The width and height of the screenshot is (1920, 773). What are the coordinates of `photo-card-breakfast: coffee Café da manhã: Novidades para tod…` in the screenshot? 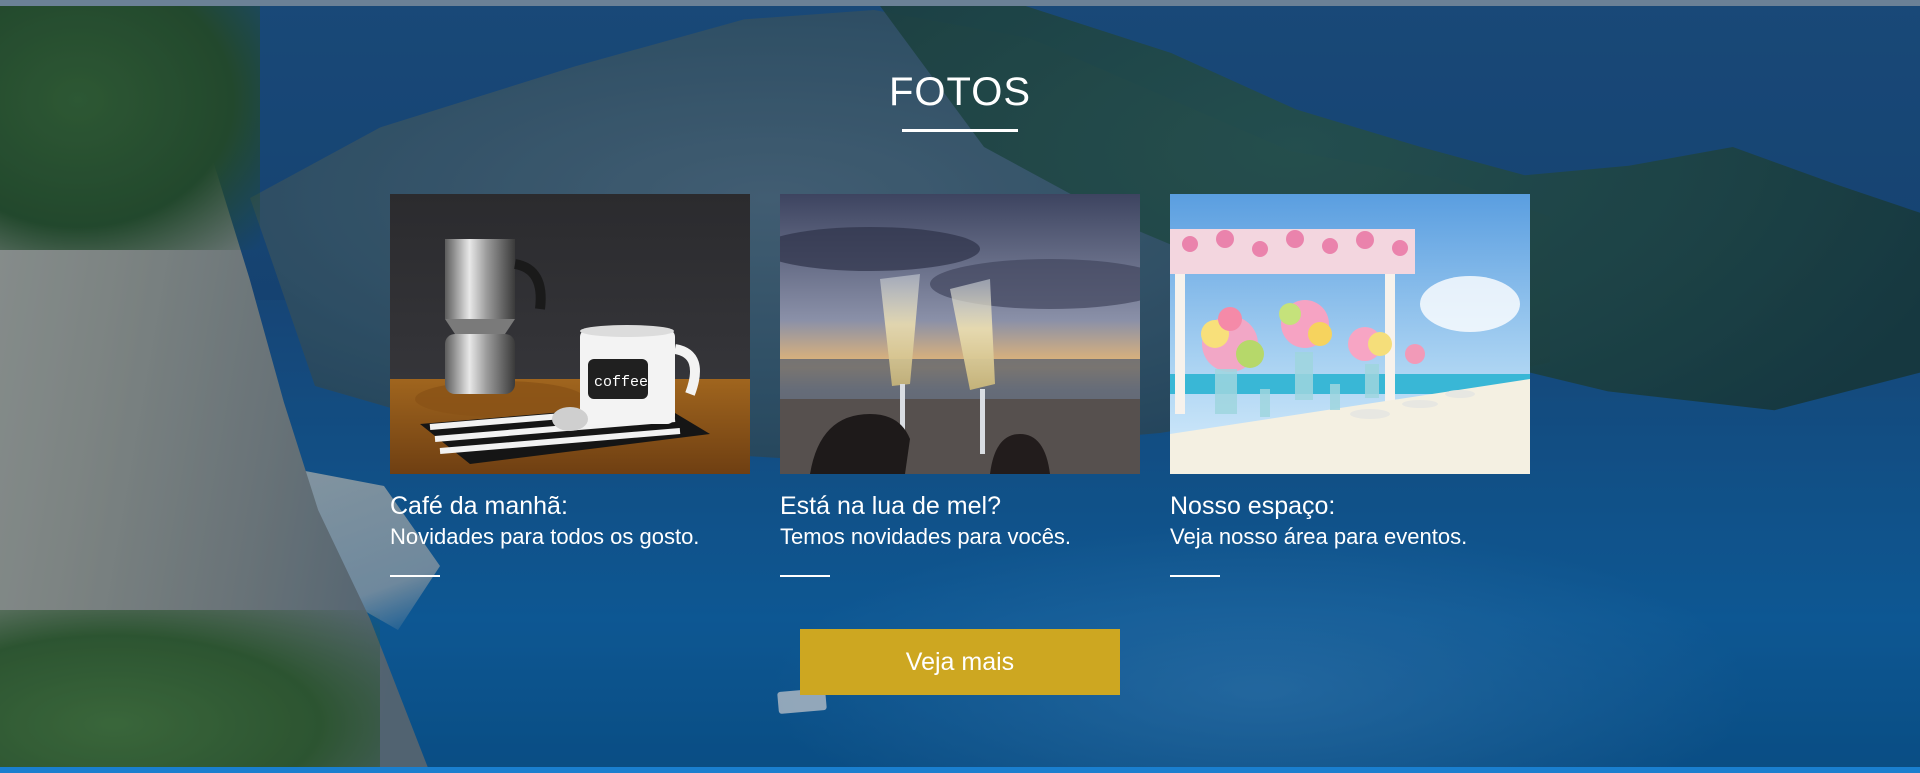 It's located at (570, 385).